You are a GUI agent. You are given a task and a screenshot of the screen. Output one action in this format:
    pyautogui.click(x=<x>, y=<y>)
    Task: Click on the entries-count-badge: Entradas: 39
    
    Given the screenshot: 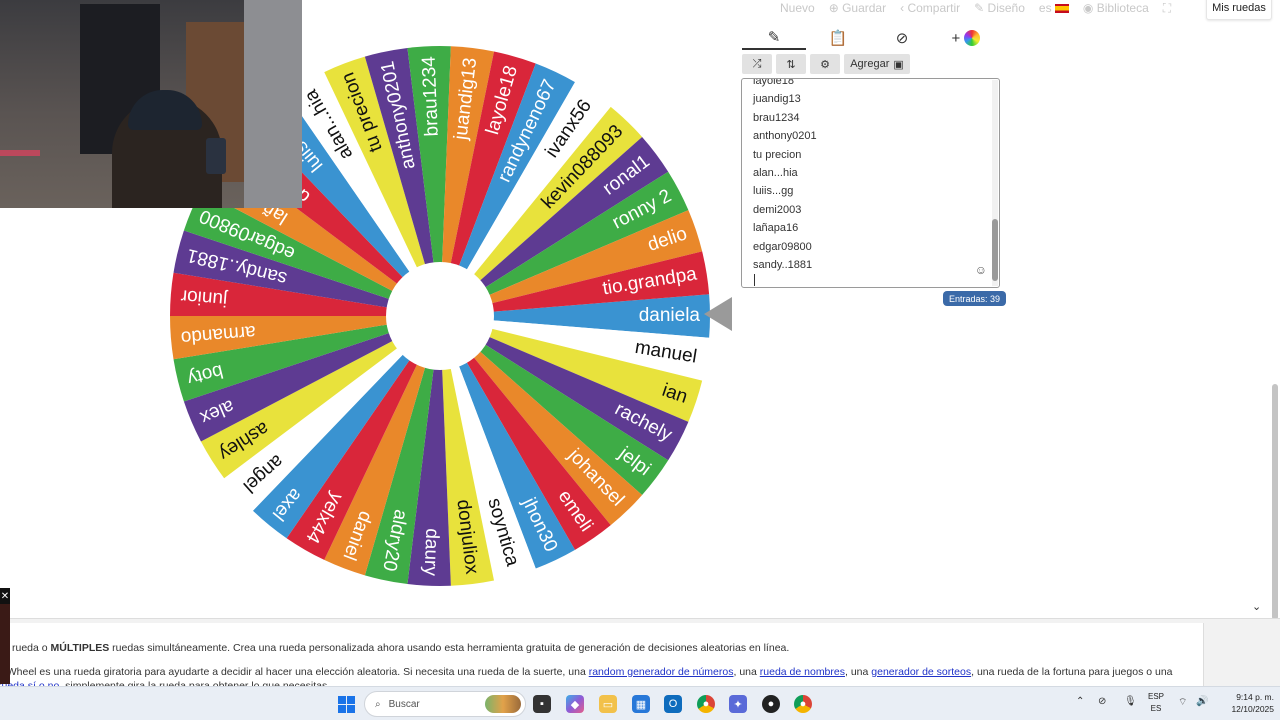 What is the action you would take?
    pyautogui.click(x=975, y=298)
    